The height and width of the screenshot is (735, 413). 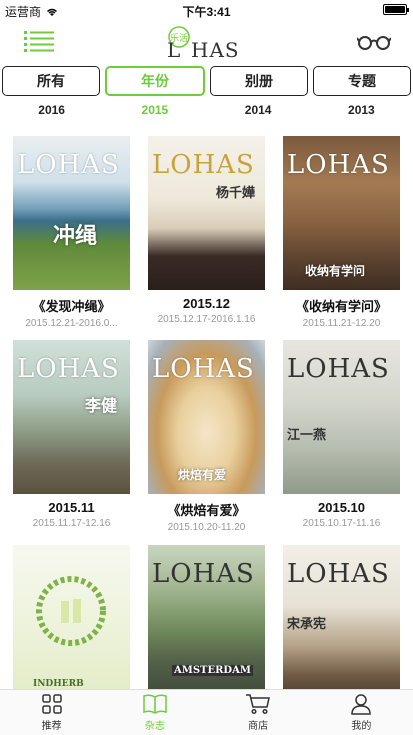 I want to click on status-right, so click(x=396, y=9).